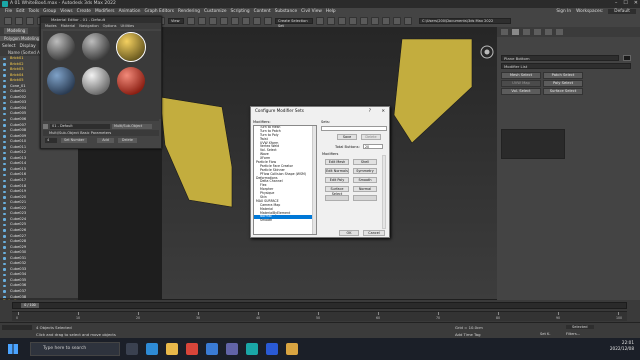  I want to click on system-tray-clock: 22:01 2022/12/08, so click(622, 346).